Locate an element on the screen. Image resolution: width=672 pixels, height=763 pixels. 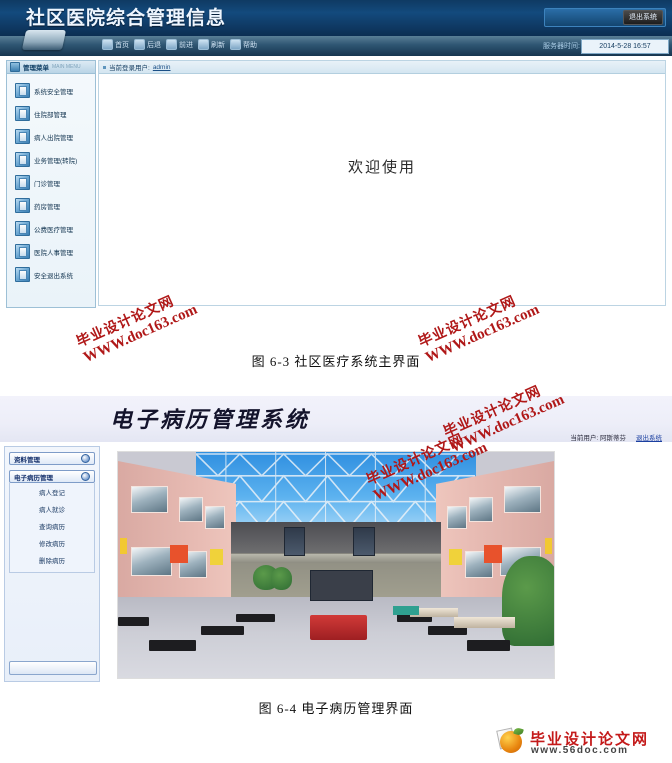
poster-right-edge is located at coordinates (548, 545).